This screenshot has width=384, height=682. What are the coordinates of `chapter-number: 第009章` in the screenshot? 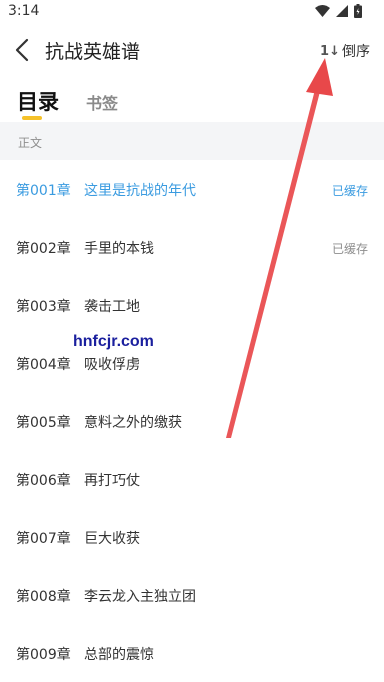 It's located at (43, 655).